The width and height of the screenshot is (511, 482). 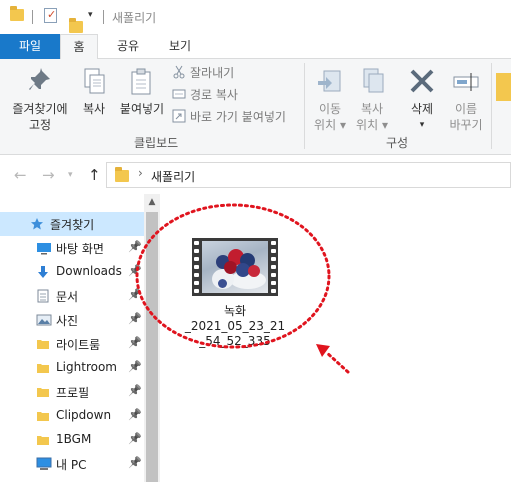 What do you see at coordinates (37, 225) in the screenshot?
I see `star-icon` at bounding box center [37, 225].